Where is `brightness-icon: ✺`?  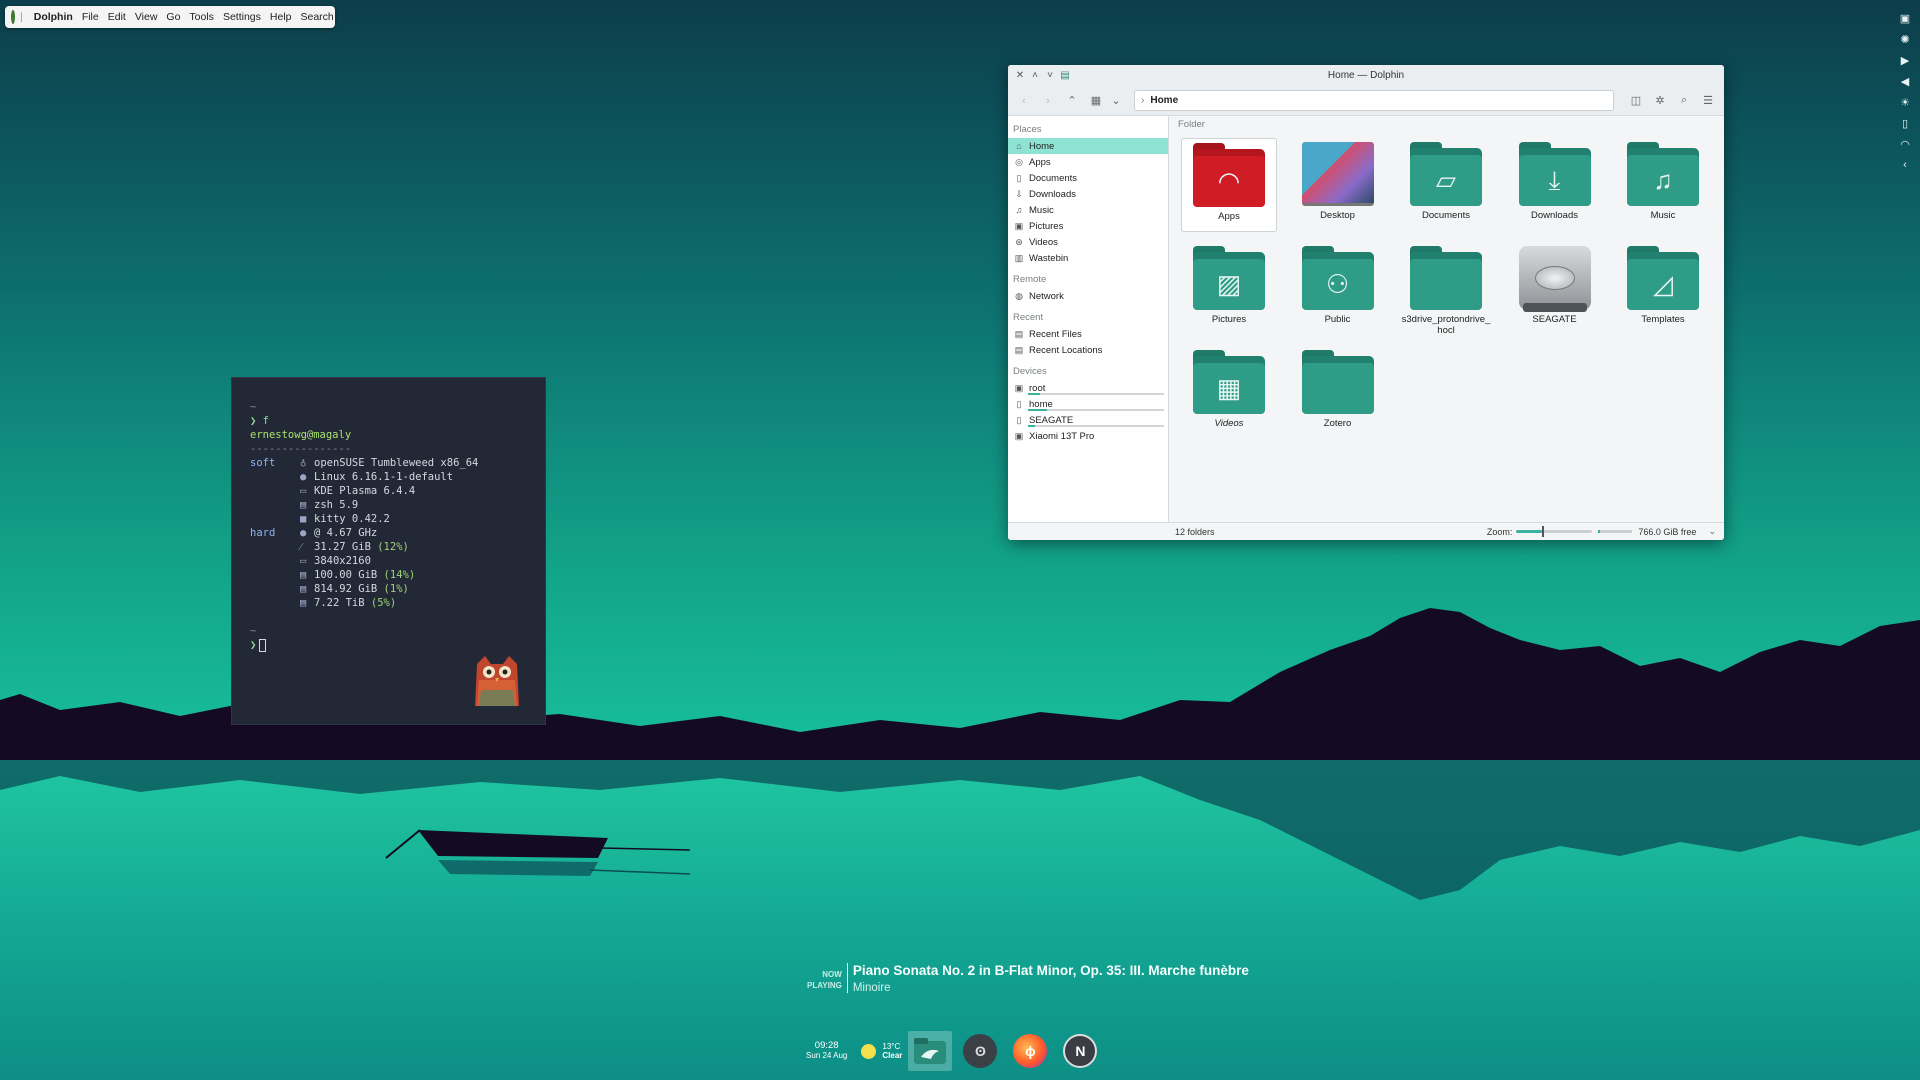 brightness-icon: ✺ is located at coordinates (1905, 39).